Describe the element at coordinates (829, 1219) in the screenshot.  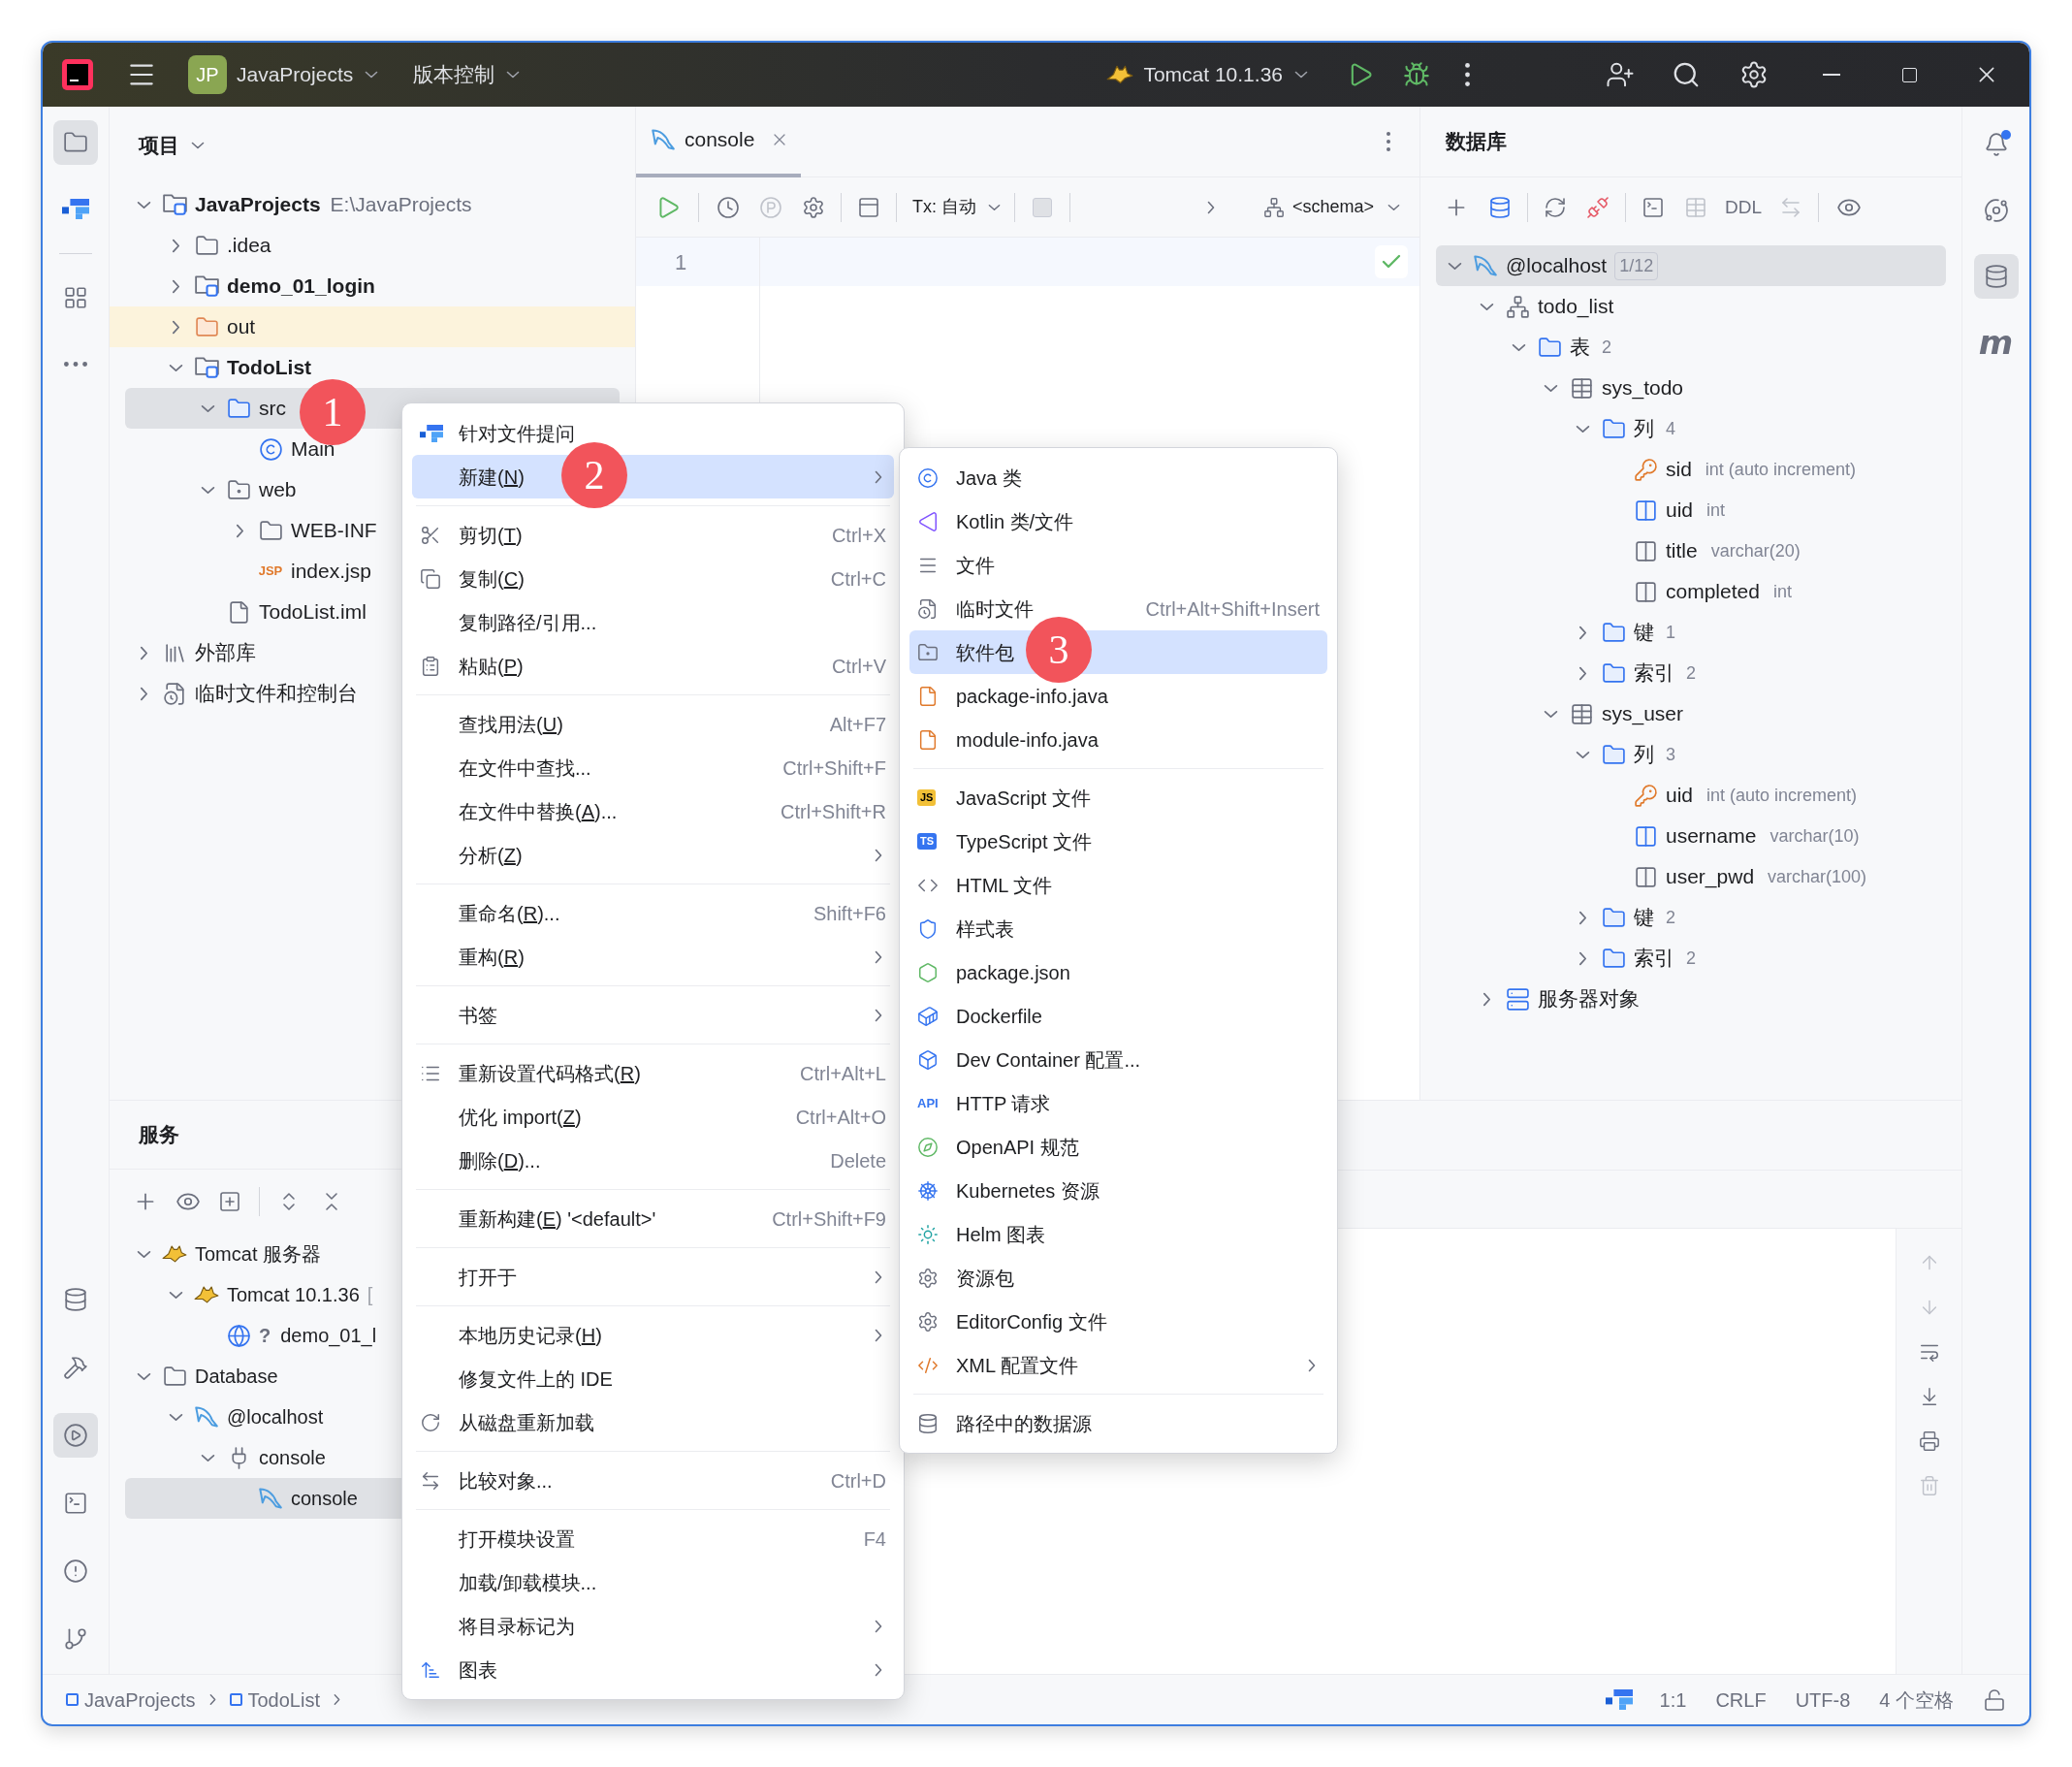
I see `shortcut-text: Ctrl+Shift+F9` at that location.